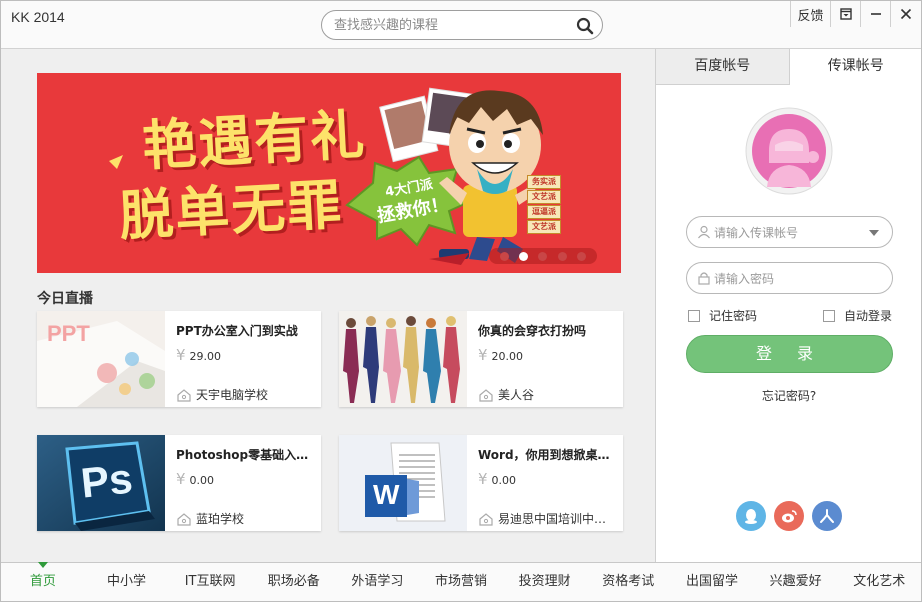 This screenshot has height=602, width=922. Describe the element at coordinates (386, 494) in the screenshot. I see `thumb-text: W` at that location.